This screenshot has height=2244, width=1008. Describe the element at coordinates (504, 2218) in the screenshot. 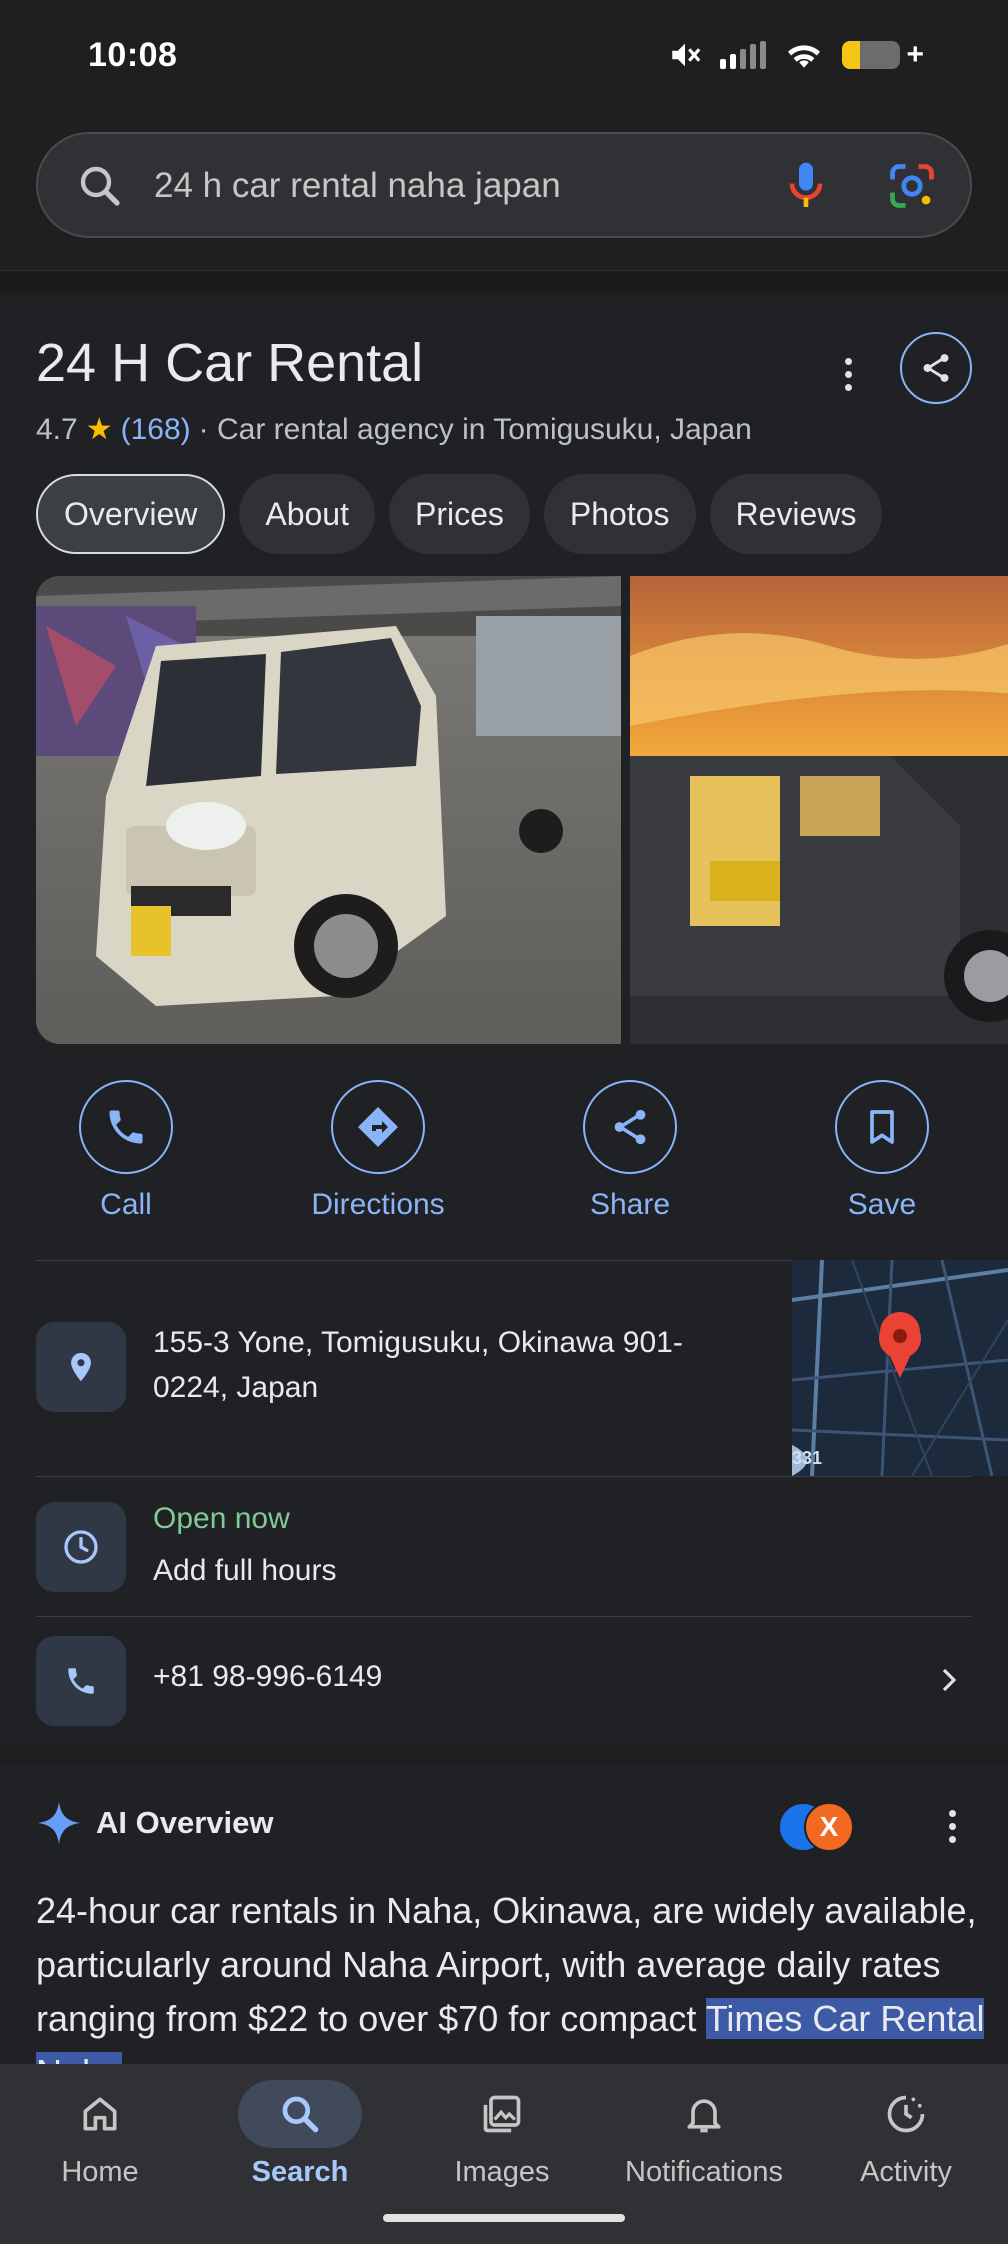

I see `home-indicator` at that location.